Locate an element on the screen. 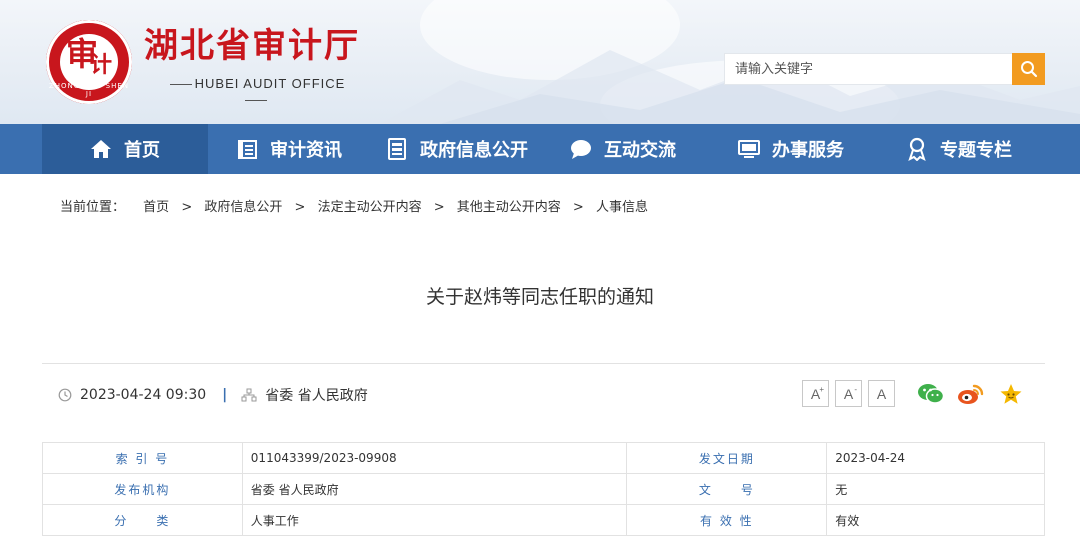 The image size is (1080, 554). table-value: 2023-04-24 is located at coordinates (935, 458).